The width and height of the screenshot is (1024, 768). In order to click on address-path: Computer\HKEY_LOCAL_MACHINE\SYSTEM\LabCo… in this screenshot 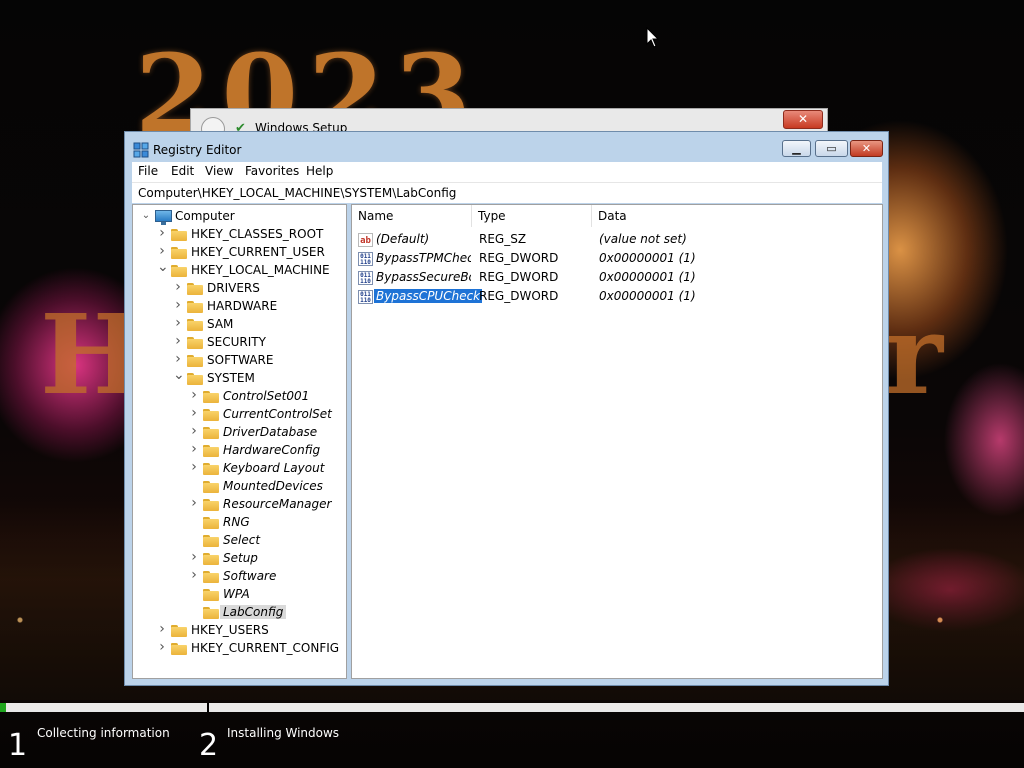, I will do `click(297, 193)`.